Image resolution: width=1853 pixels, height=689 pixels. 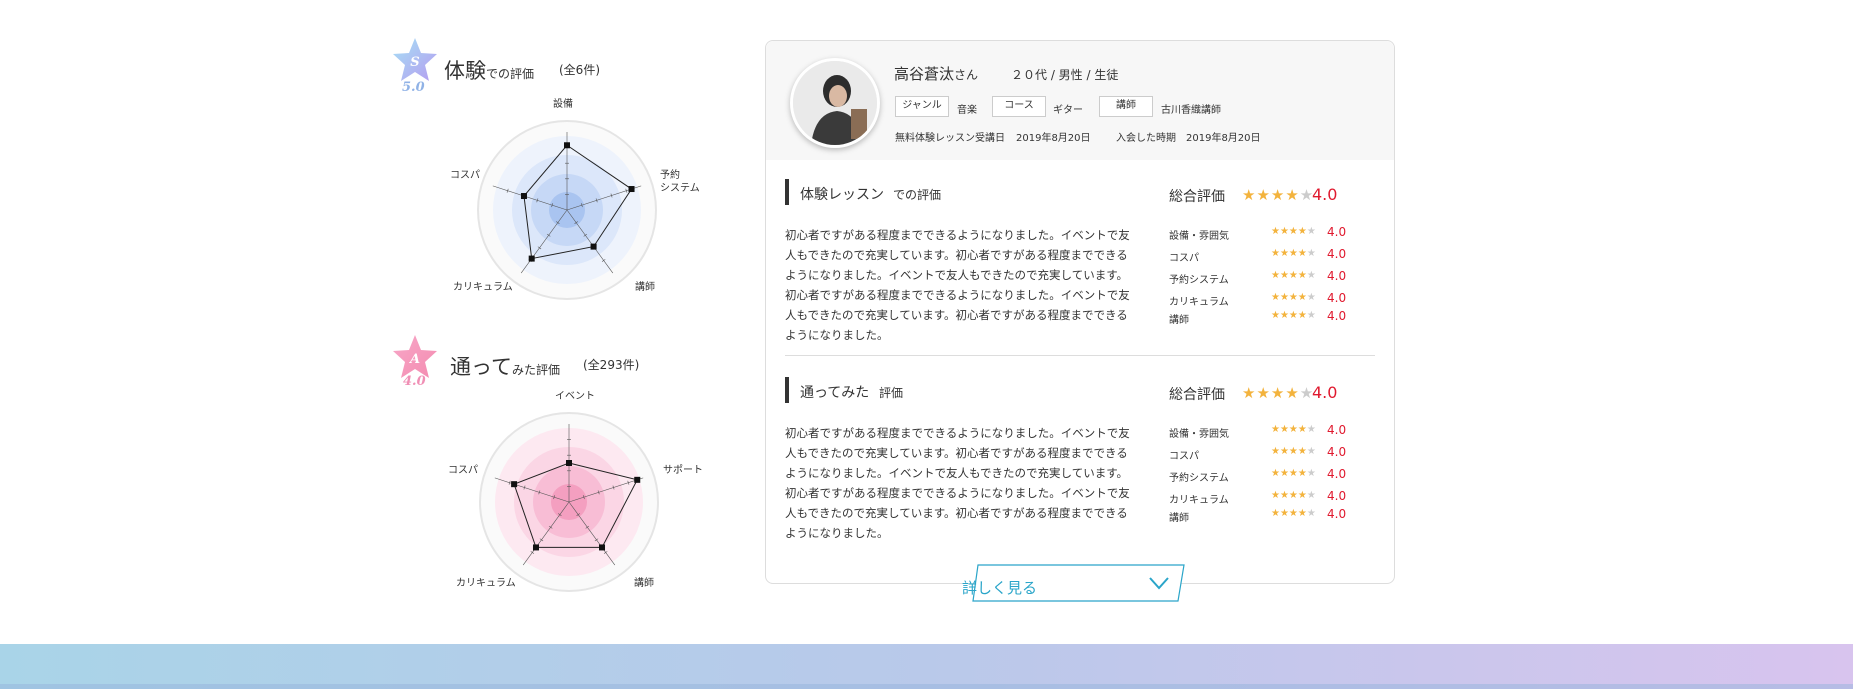 I want to click on join-date: 2019年8月20日, so click(x=1223, y=138).